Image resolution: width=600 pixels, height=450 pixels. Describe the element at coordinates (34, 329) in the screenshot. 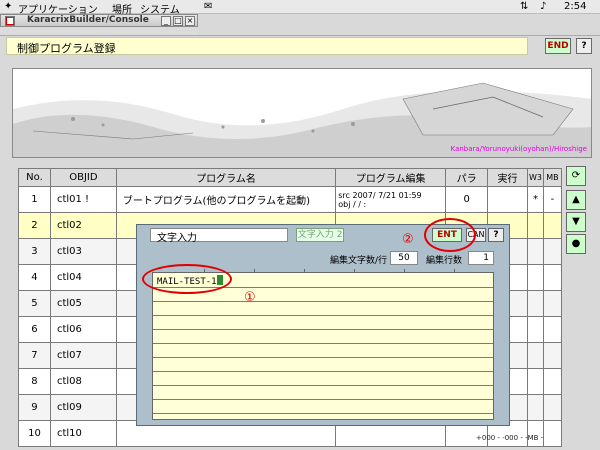

I see `row-no: 6` at that location.